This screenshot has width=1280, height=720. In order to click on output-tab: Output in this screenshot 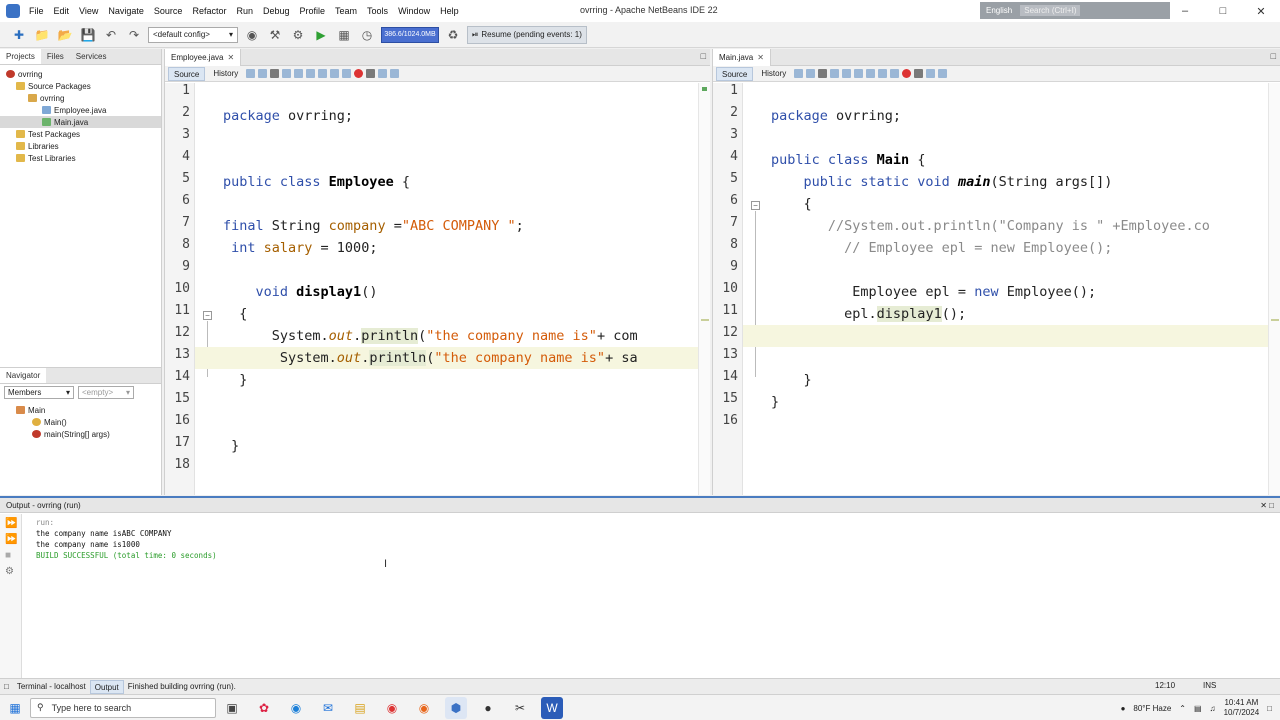, I will do `click(106, 686)`.